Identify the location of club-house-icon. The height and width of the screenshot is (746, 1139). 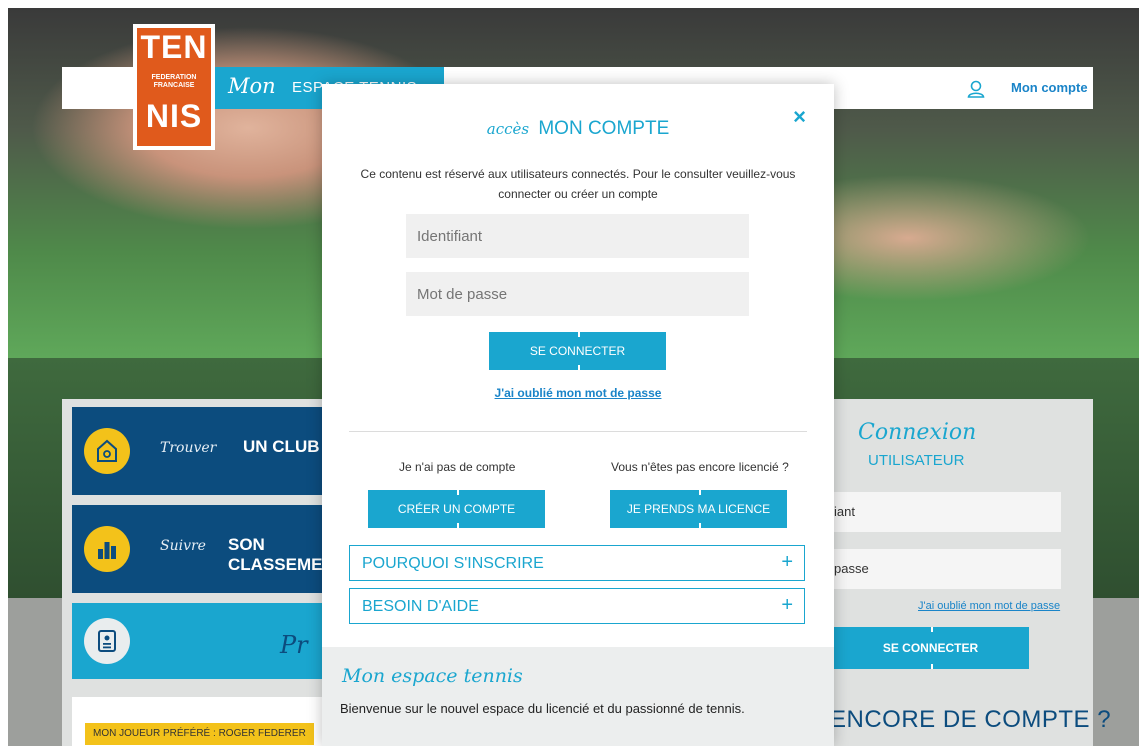
(107, 450).